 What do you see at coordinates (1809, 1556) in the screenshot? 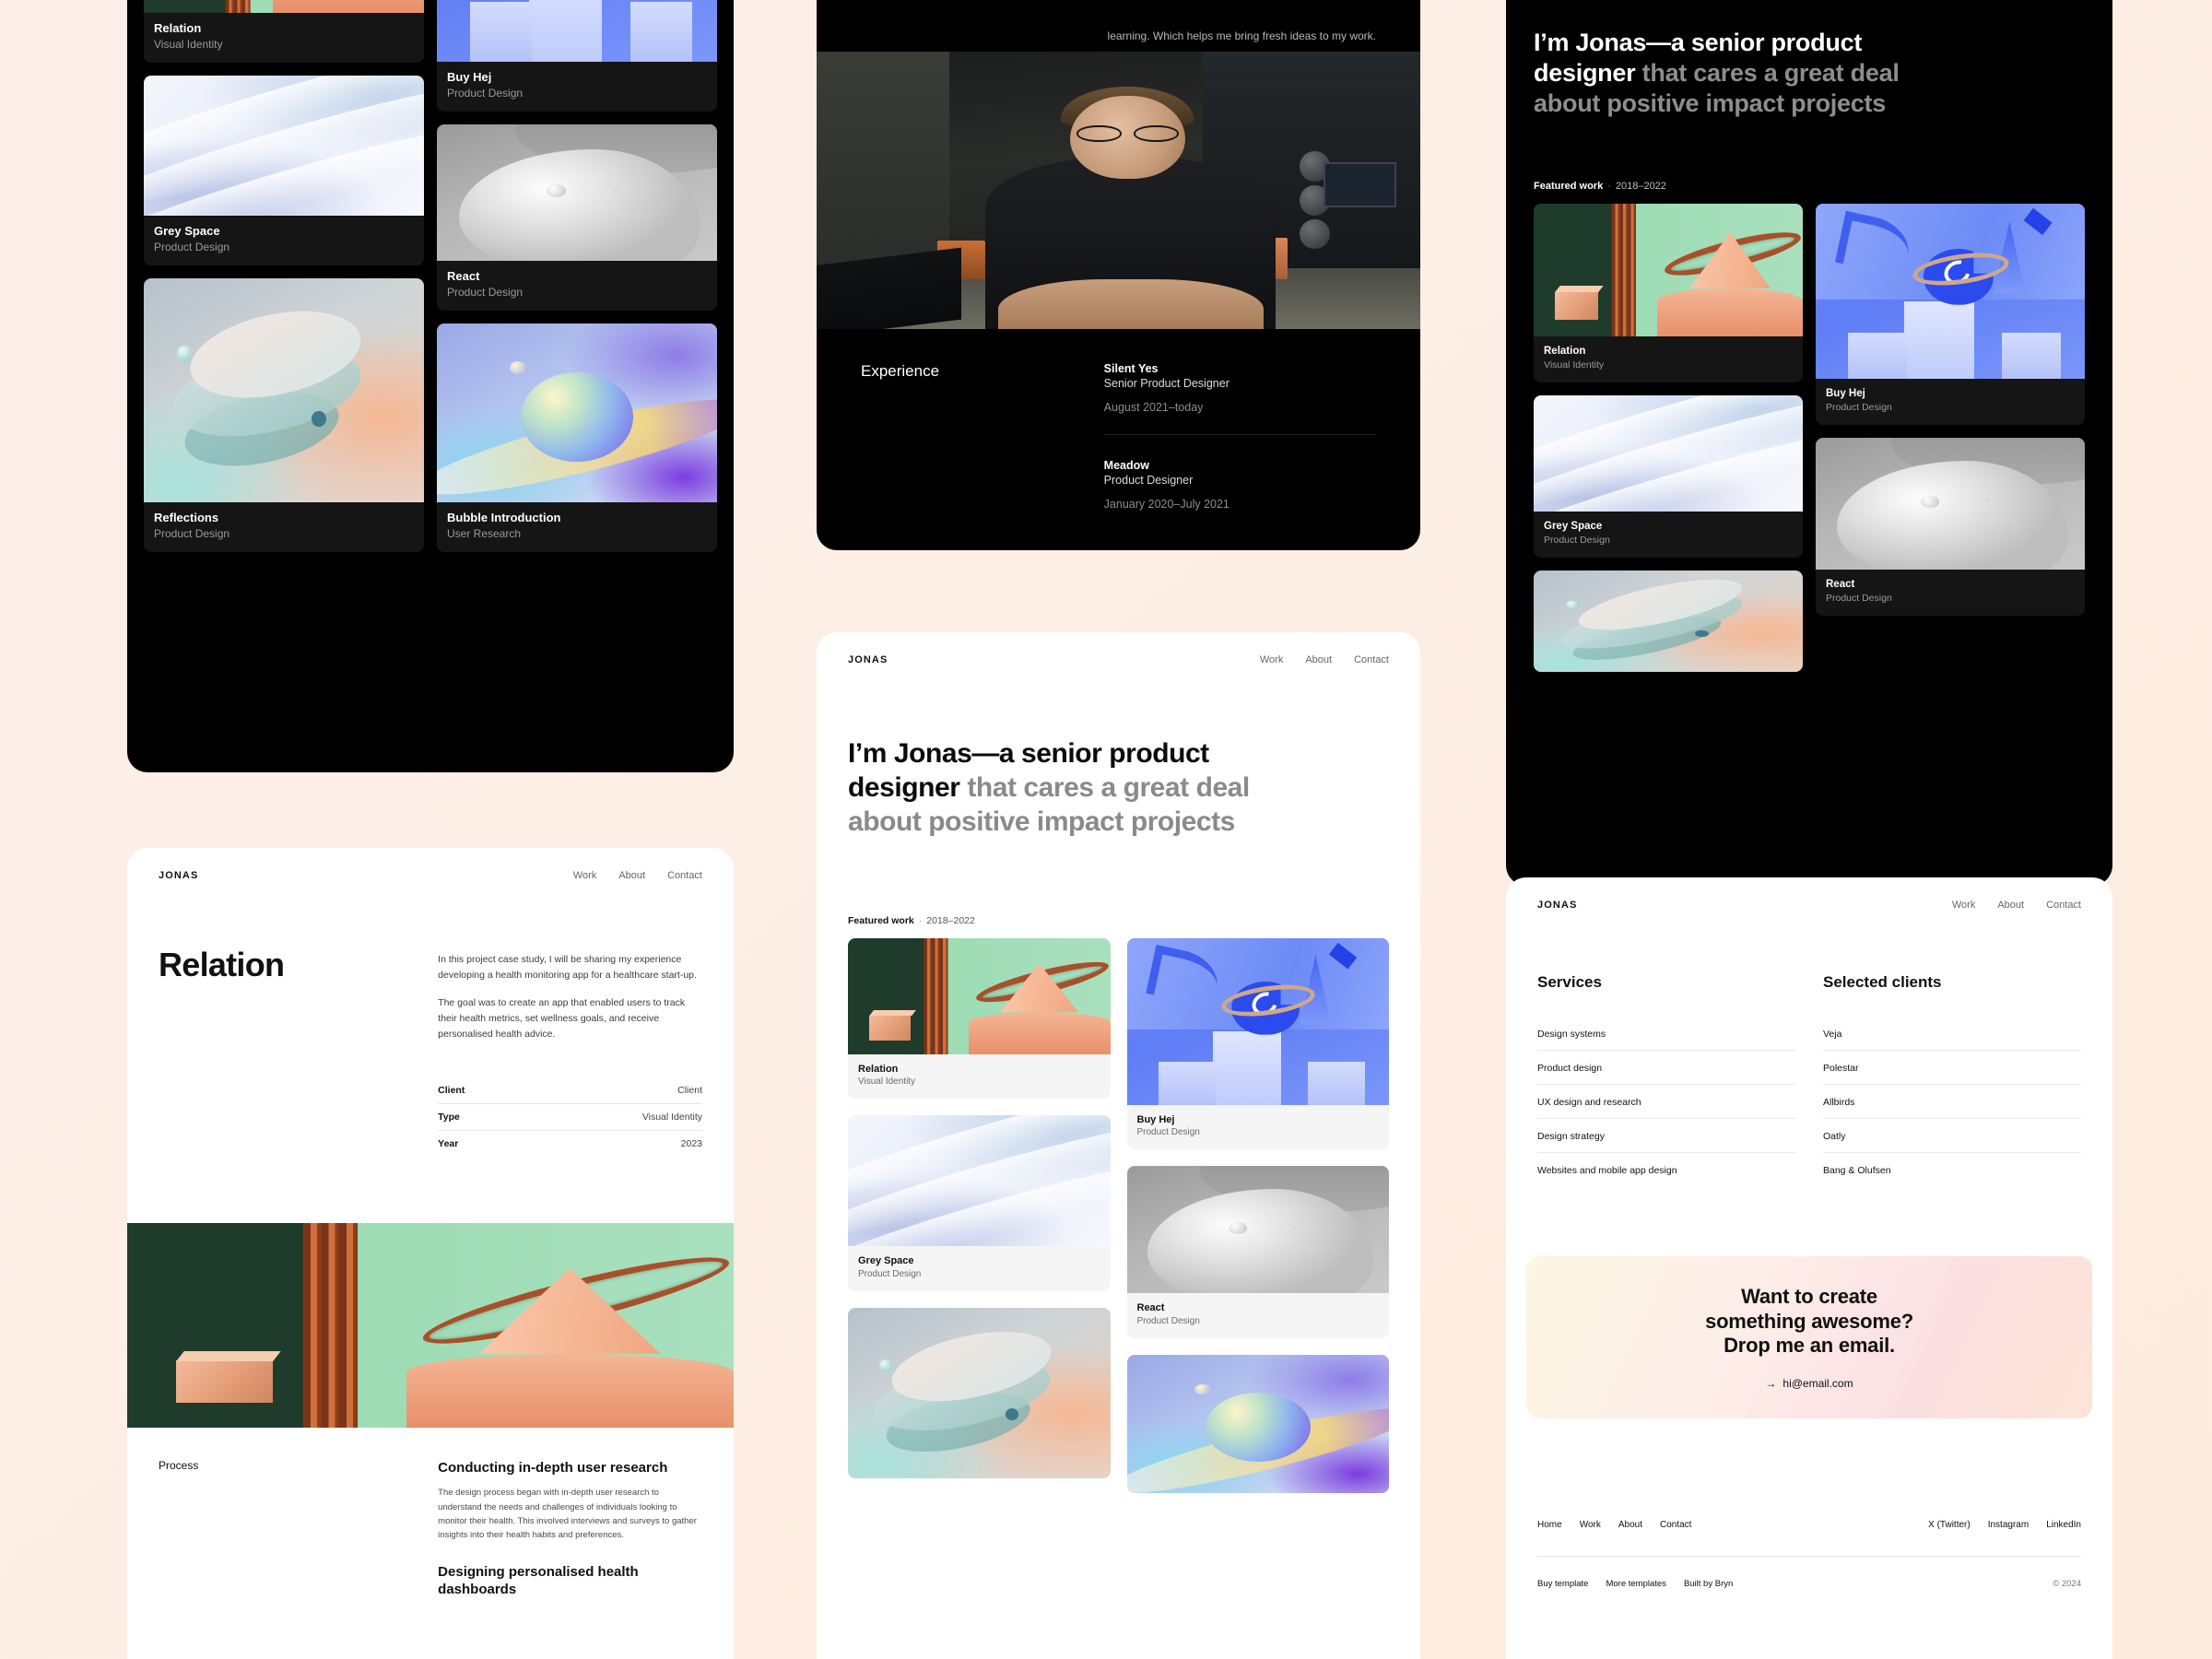
I see `footer-divider` at bounding box center [1809, 1556].